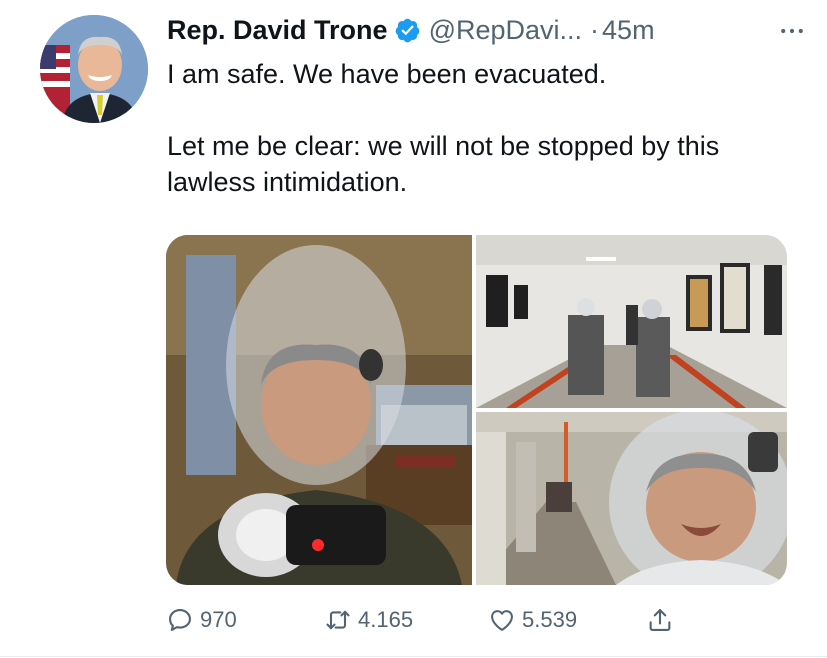 This screenshot has height=658, width=827. Describe the element at coordinates (277, 30) in the screenshot. I see `display-name: Rep. David Trone` at that location.